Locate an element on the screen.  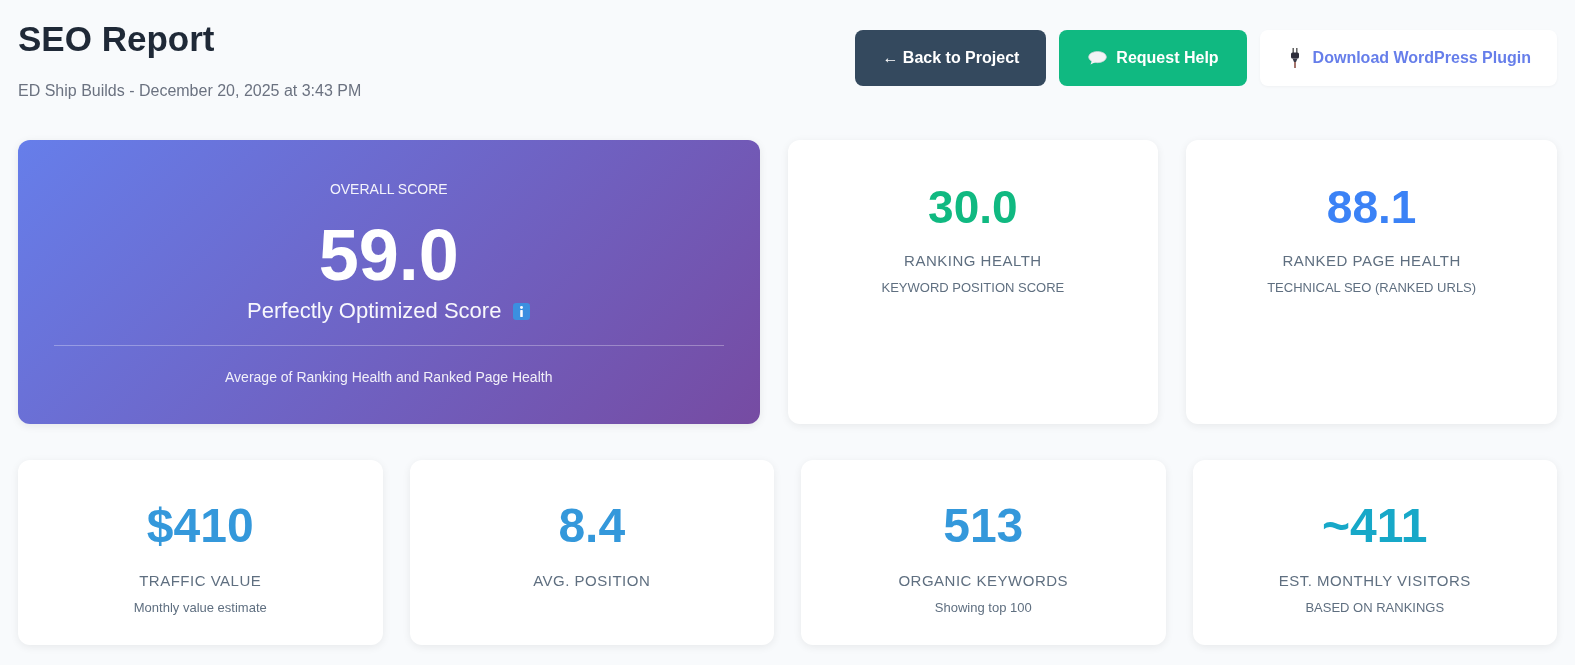
metric-value: ~411 is located at coordinates (1375, 526).